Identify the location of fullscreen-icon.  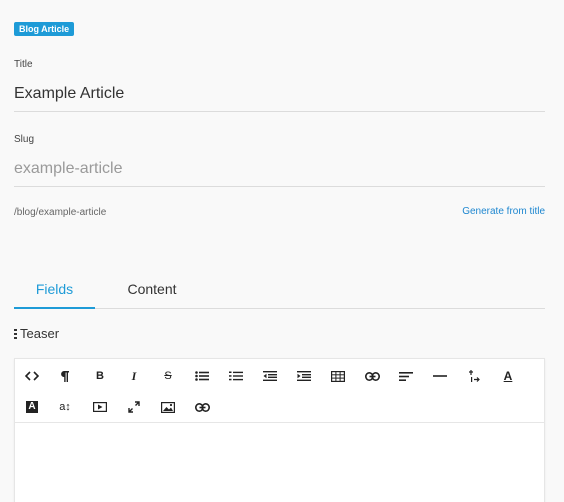
(134, 407).